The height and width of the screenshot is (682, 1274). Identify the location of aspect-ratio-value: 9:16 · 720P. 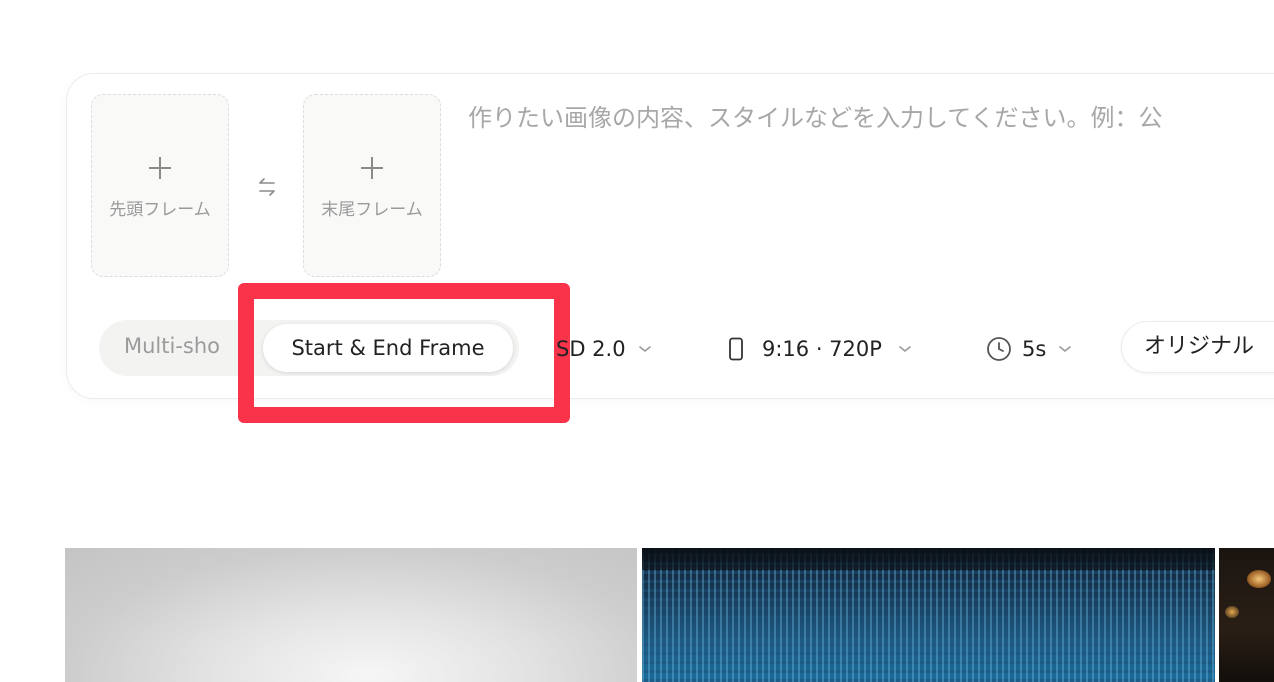
(822, 349).